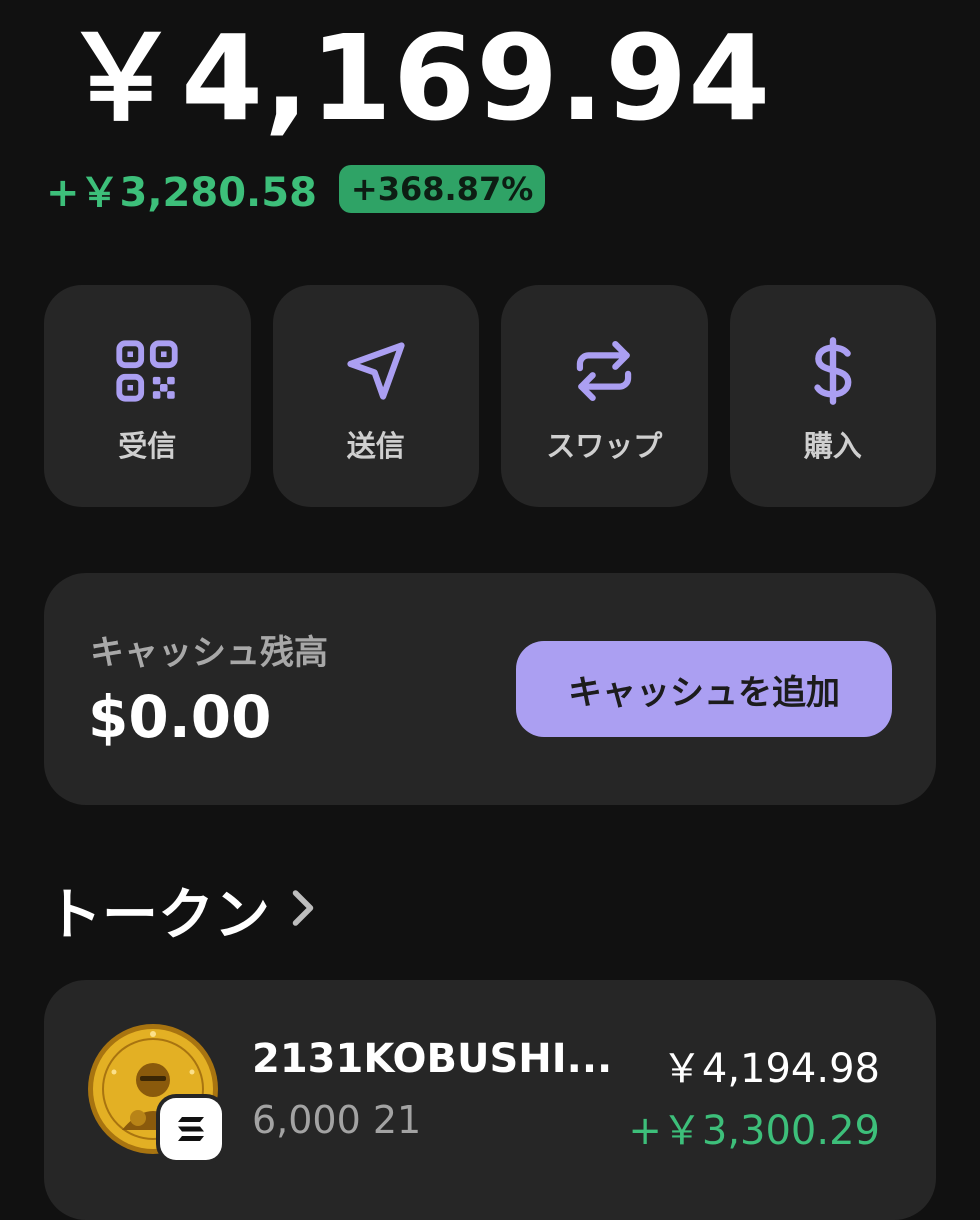 This screenshot has width=980, height=1220. I want to click on token-amount: 6,000 21, so click(337, 1120).